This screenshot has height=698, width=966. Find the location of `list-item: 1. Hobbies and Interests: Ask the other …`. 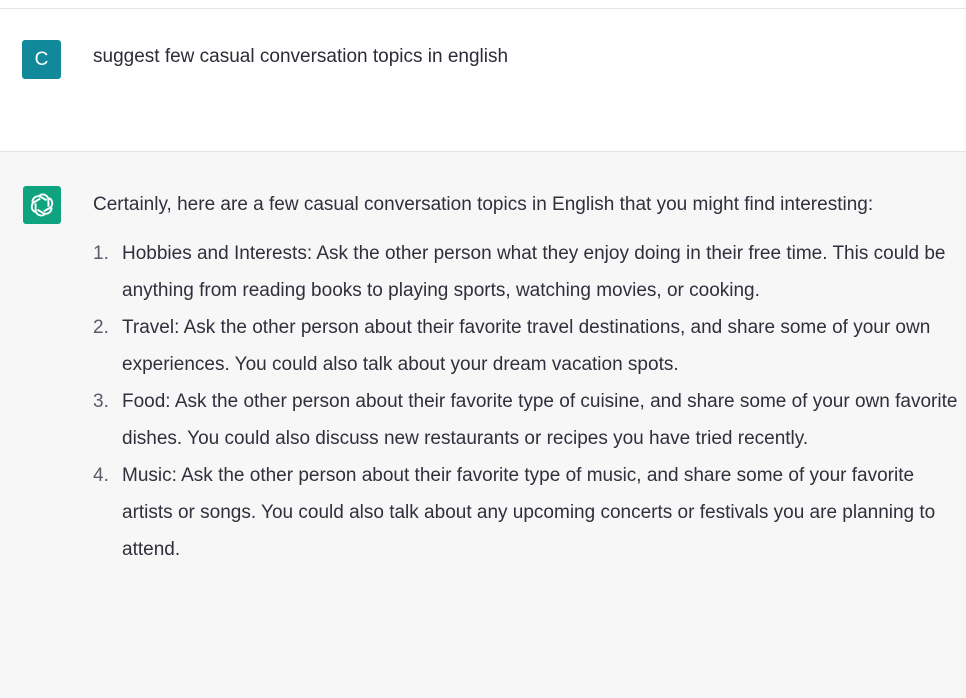

list-item: 1. Hobbies and Interests: Ask the other … is located at coordinates (526, 272).